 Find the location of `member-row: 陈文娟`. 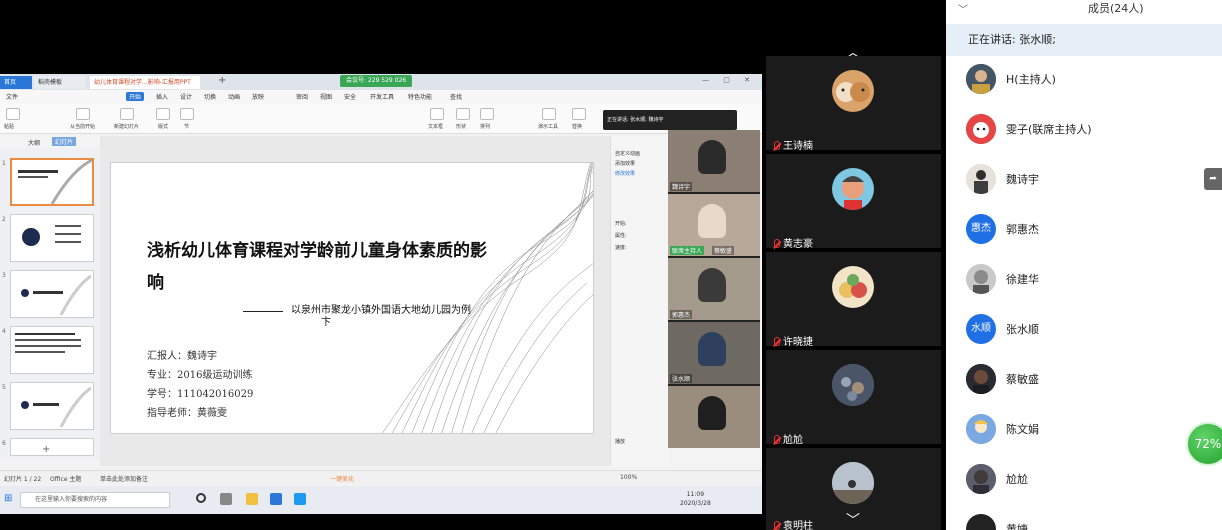

member-row: 陈文娟 is located at coordinates (1084, 429).